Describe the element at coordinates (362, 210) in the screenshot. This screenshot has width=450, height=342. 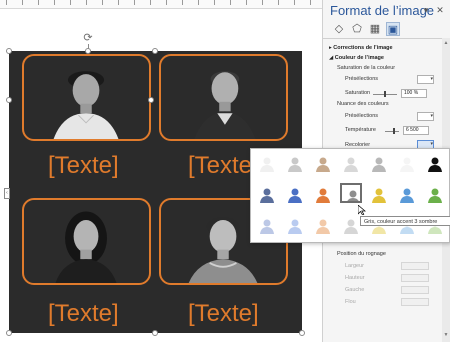
I see `mouse-cursor-icon` at that location.